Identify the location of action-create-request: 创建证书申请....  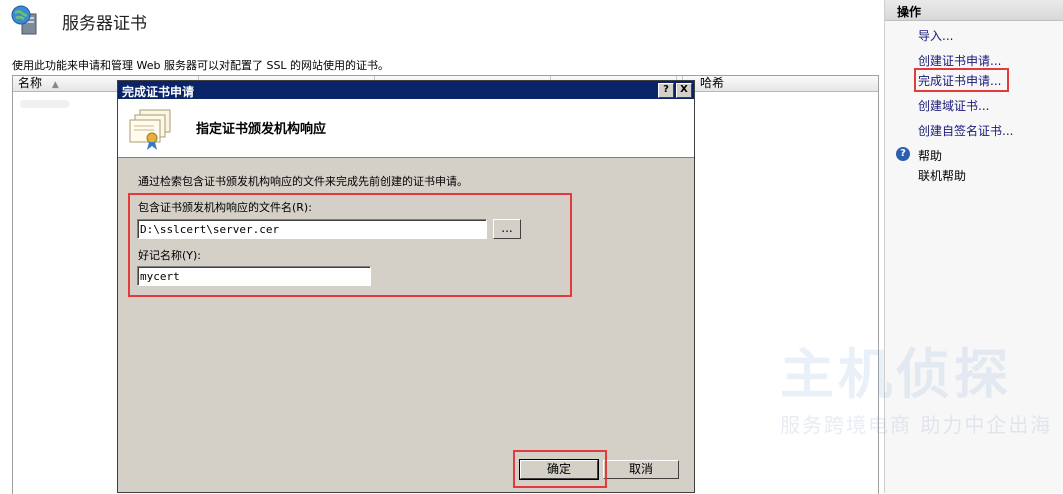
(959, 60).